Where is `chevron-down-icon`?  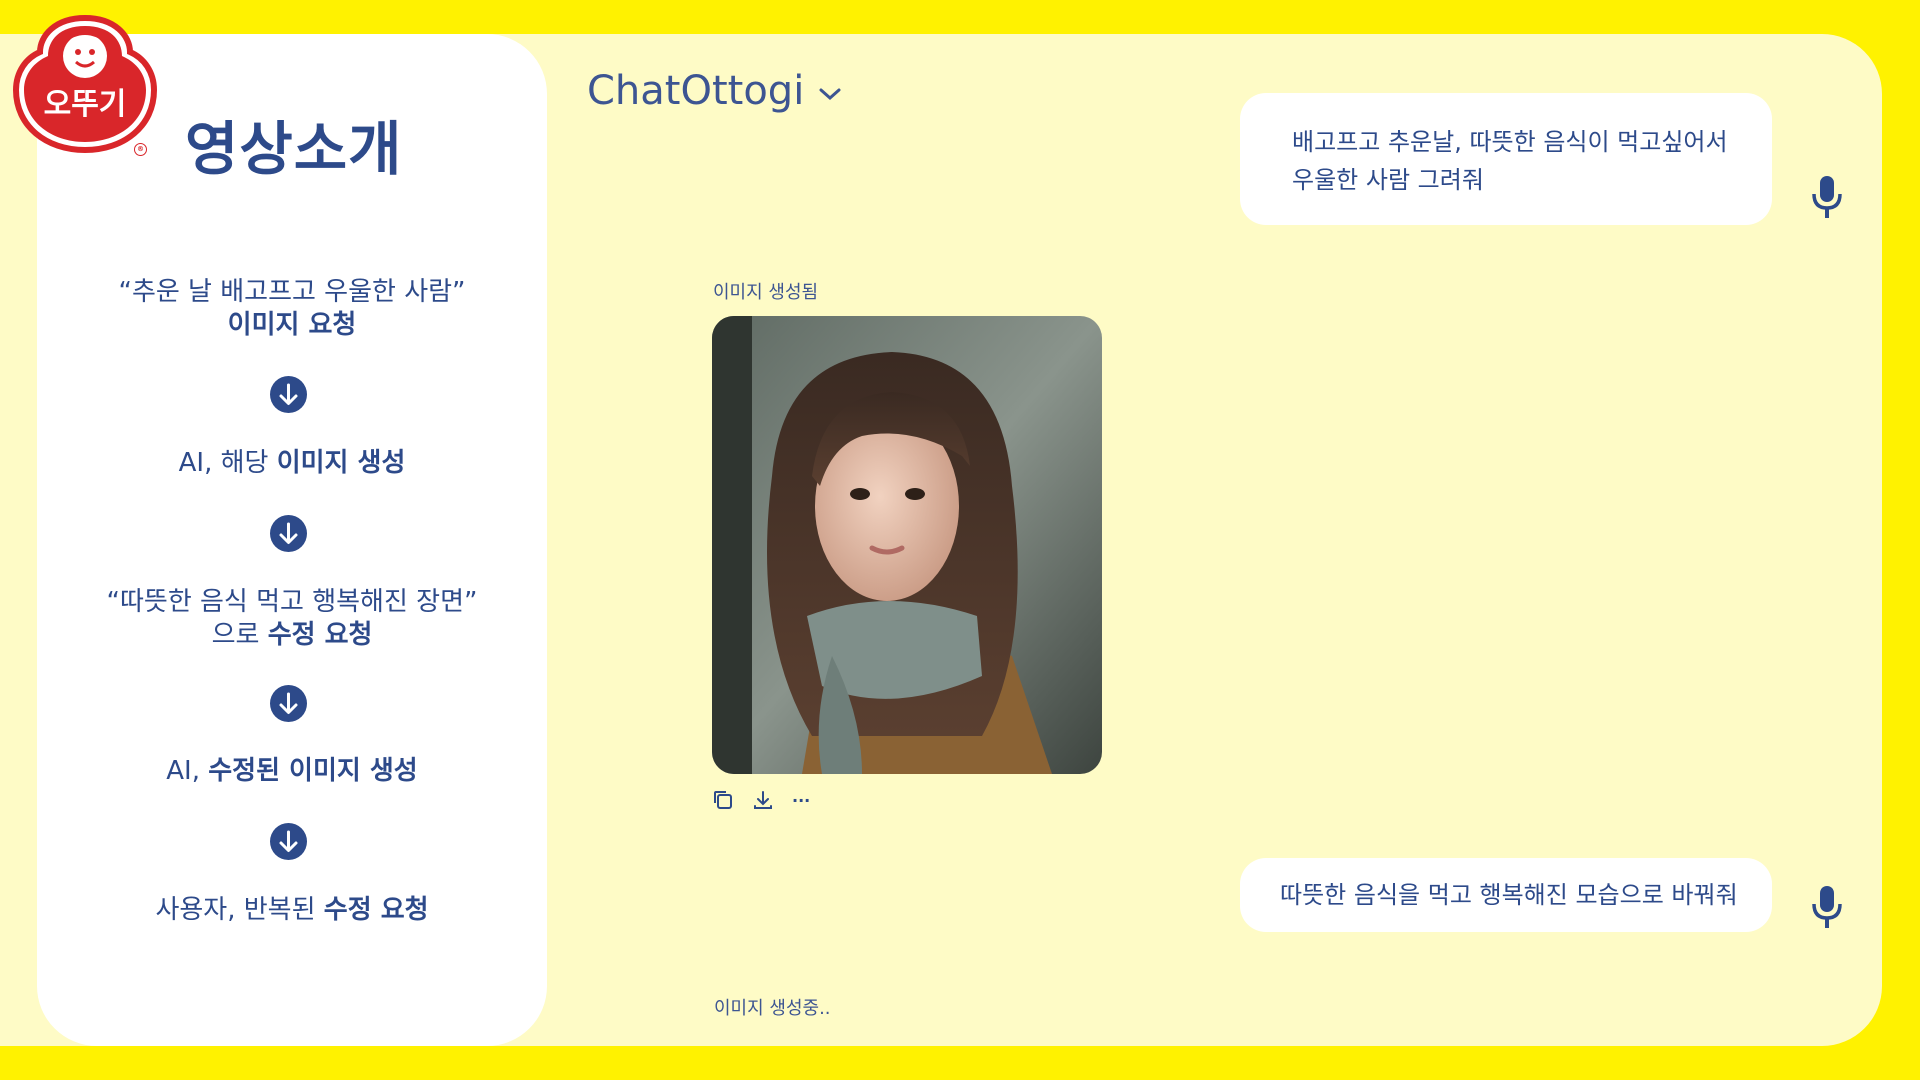
chevron-down-icon is located at coordinates (830, 94).